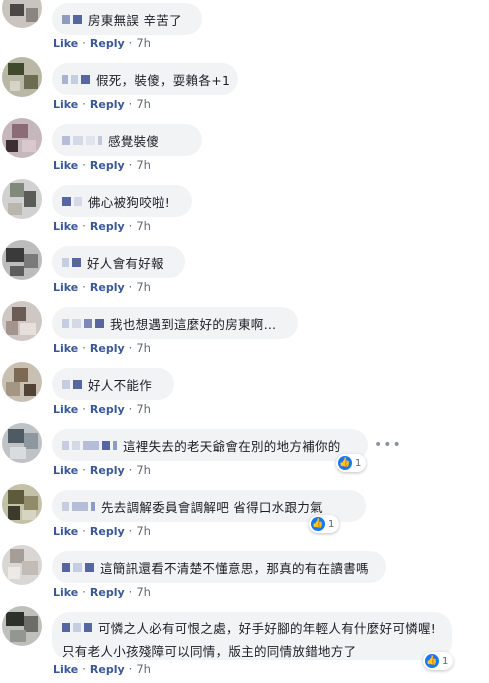 The height and width of the screenshot is (683, 489). I want to click on comment-bubble: 佛心被狗咬啦!, so click(122, 201).